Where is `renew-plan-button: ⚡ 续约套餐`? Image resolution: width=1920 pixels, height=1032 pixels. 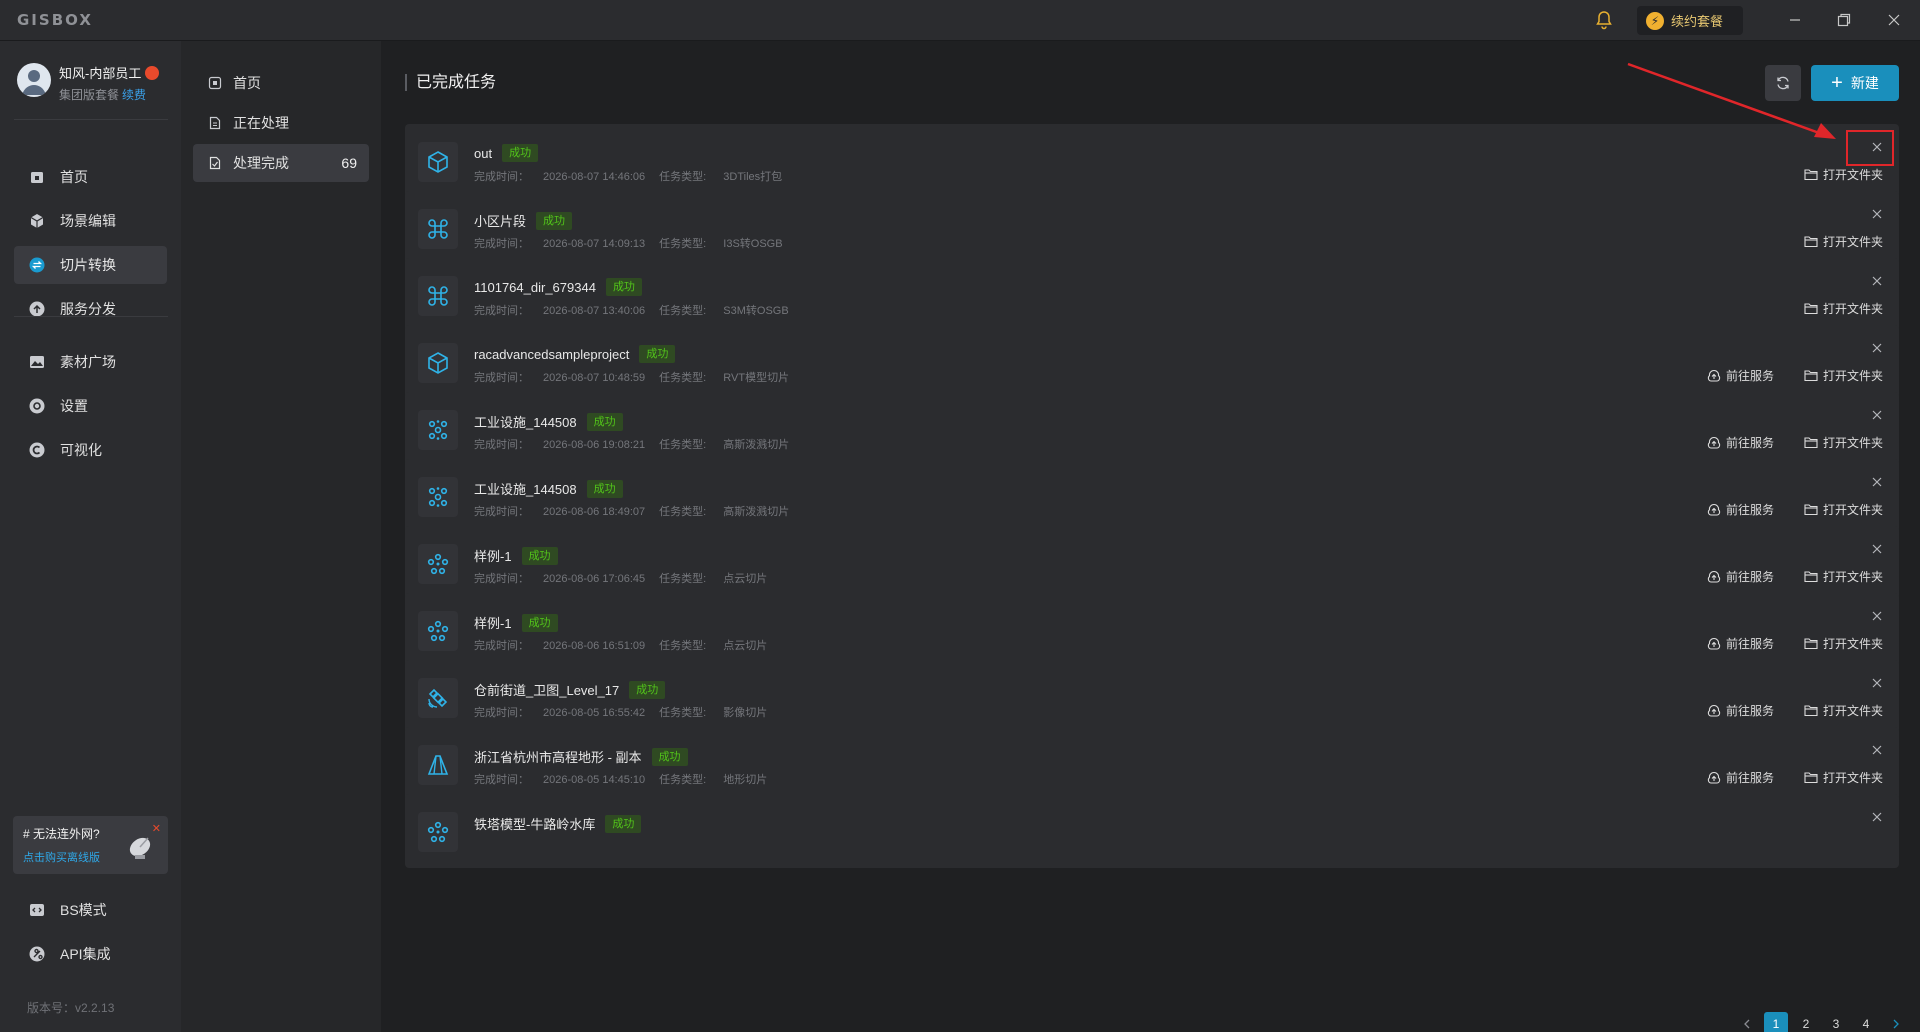
renew-plan-button: ⚡ 续约套餐 is located at coordinates (1690, 20).